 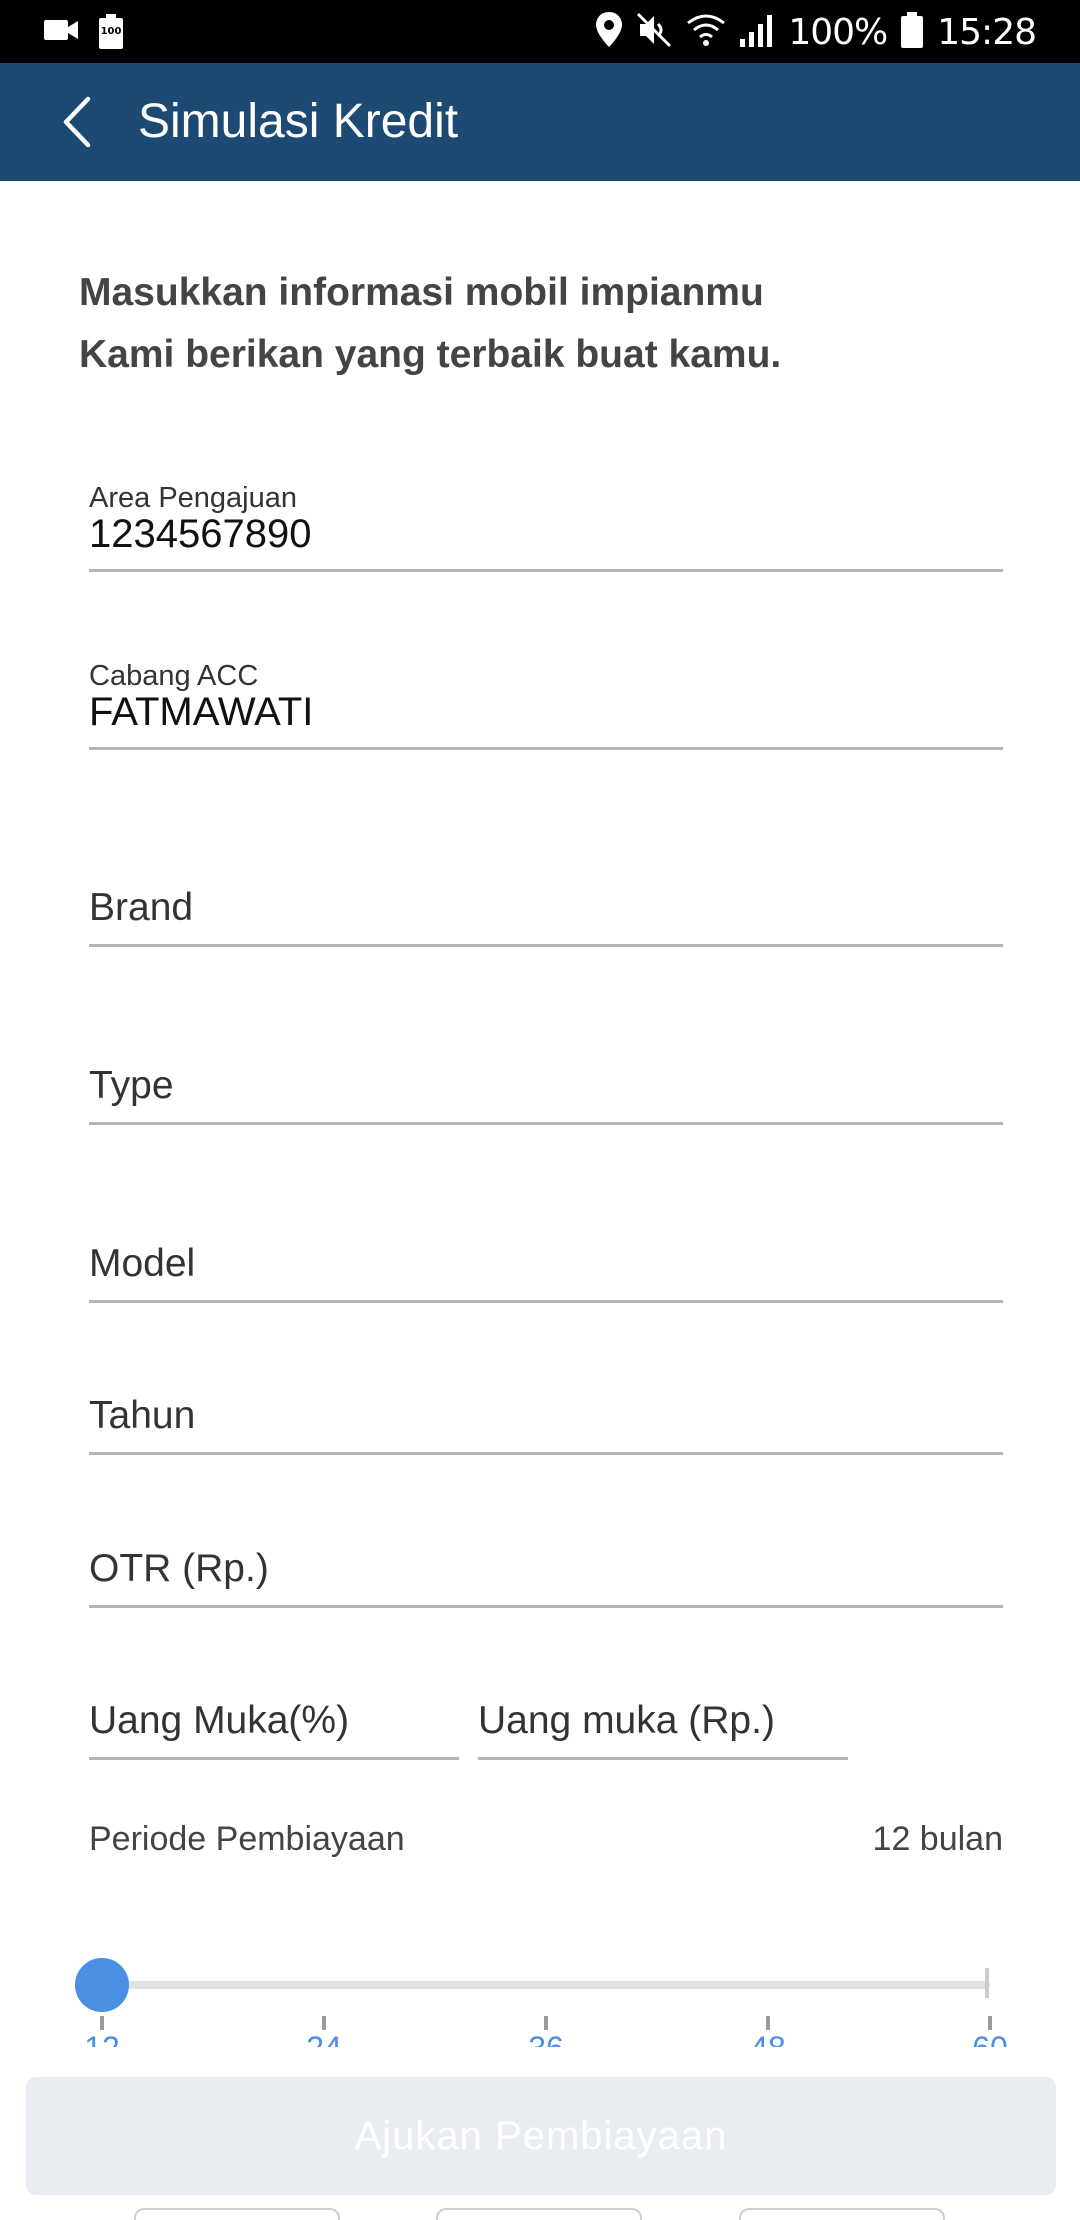 I want to click on period-slider-thumb, so click(x=102, y=1985).